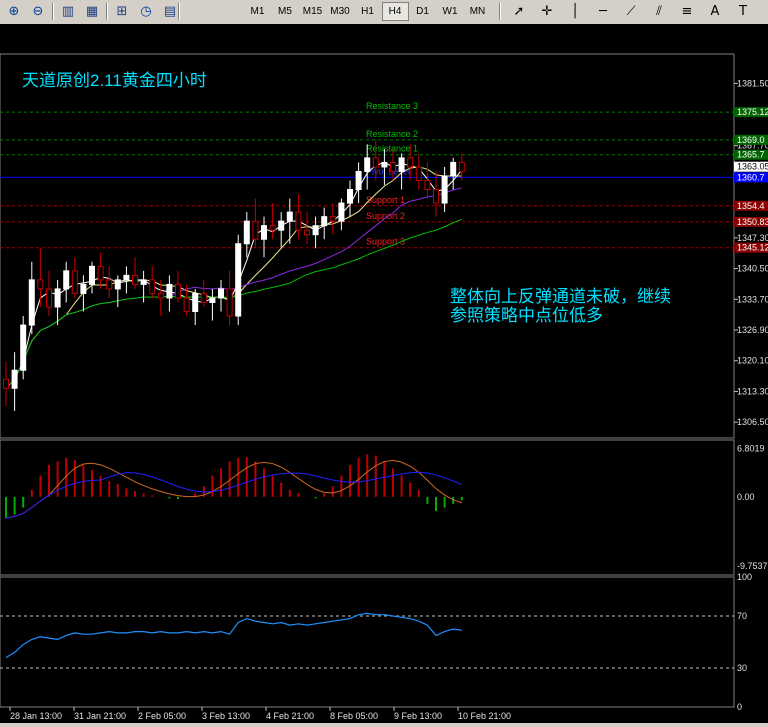 This screenshot has height=727, width=768. Describe the element at coordinates (422, 11) in the screenshot. I see `timeframe-d1: D1` at that location.